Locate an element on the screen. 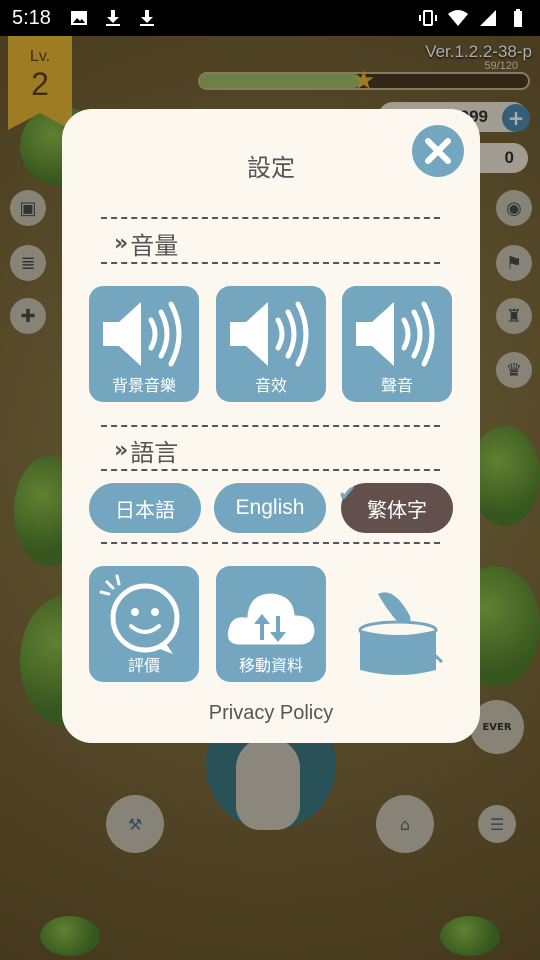  voice-label: 聲音 is located at coordinates (396, 385).